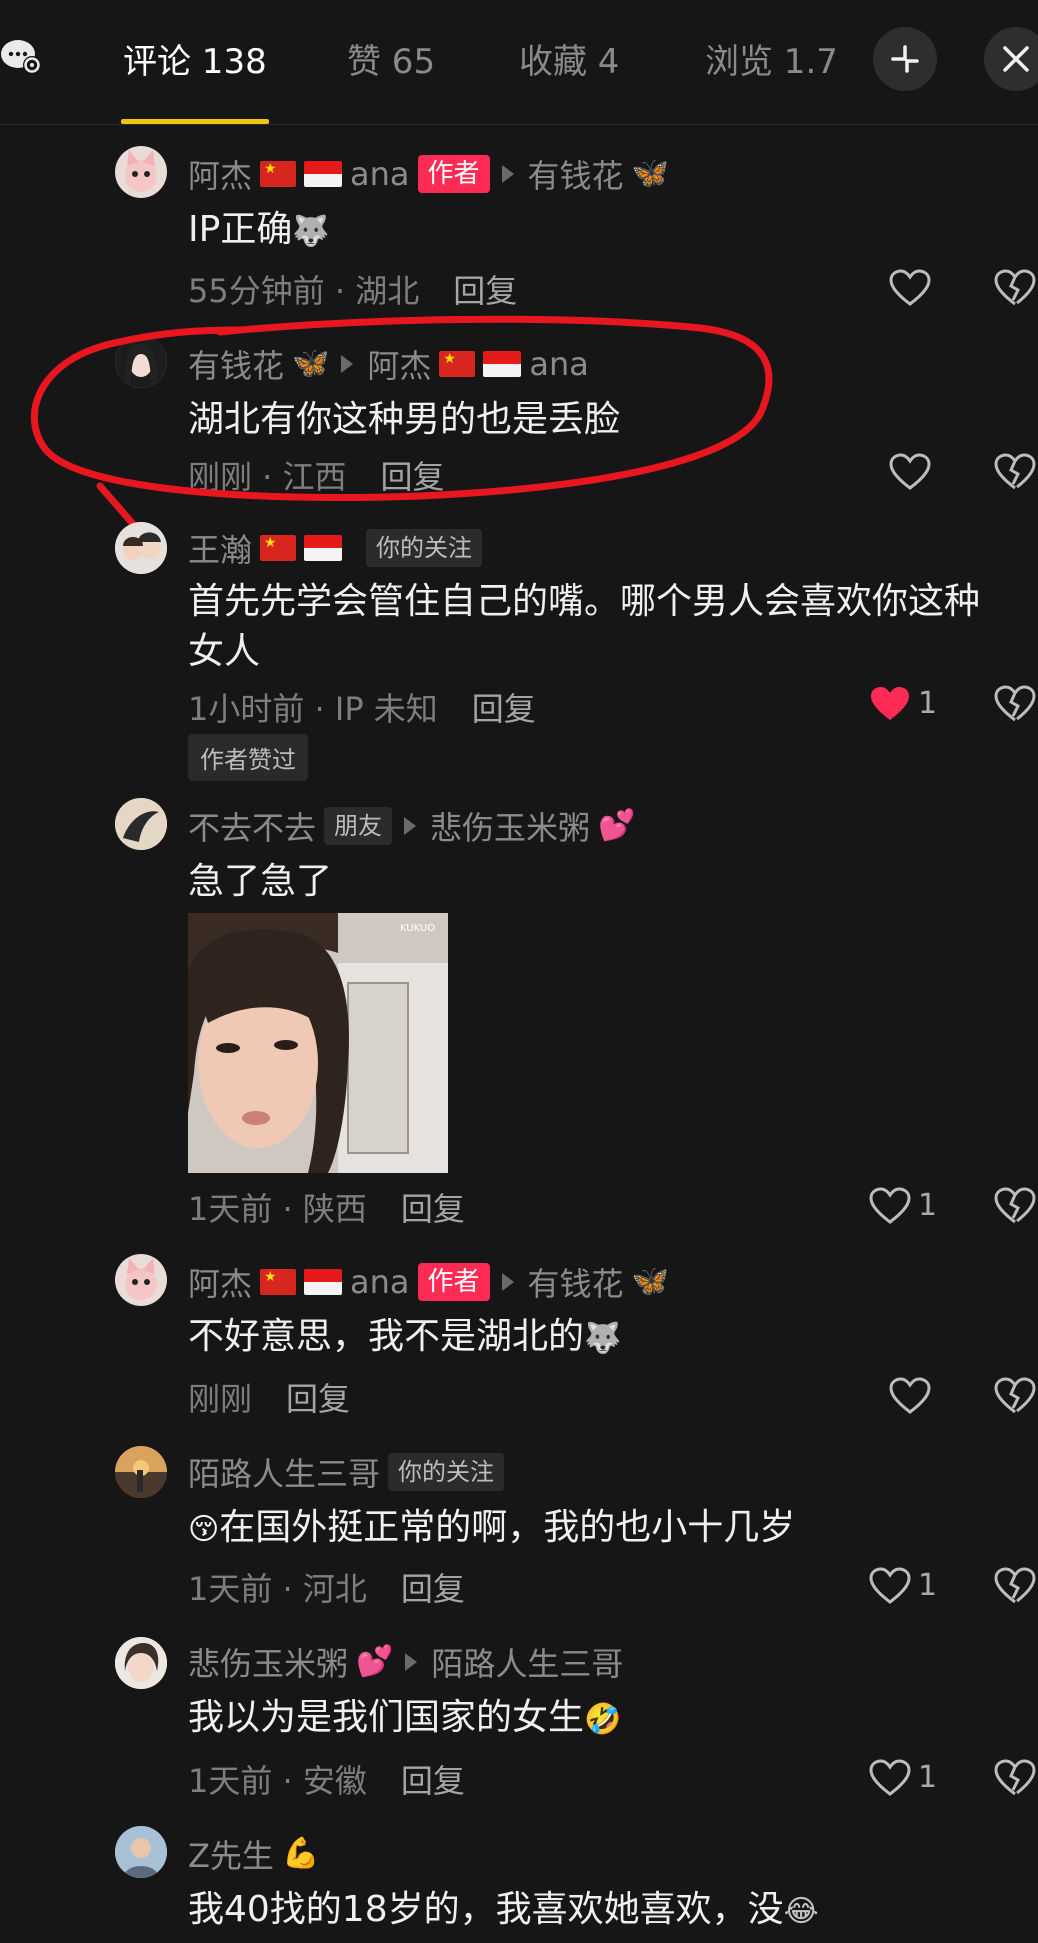 The width and height of the screenshot is (1038, 1943). What do you see at coordinates (404, 419) in the screenshot?
I see `comment-text: 湖北有你这种男的也是丢脸` at bounding box center [404, 419].